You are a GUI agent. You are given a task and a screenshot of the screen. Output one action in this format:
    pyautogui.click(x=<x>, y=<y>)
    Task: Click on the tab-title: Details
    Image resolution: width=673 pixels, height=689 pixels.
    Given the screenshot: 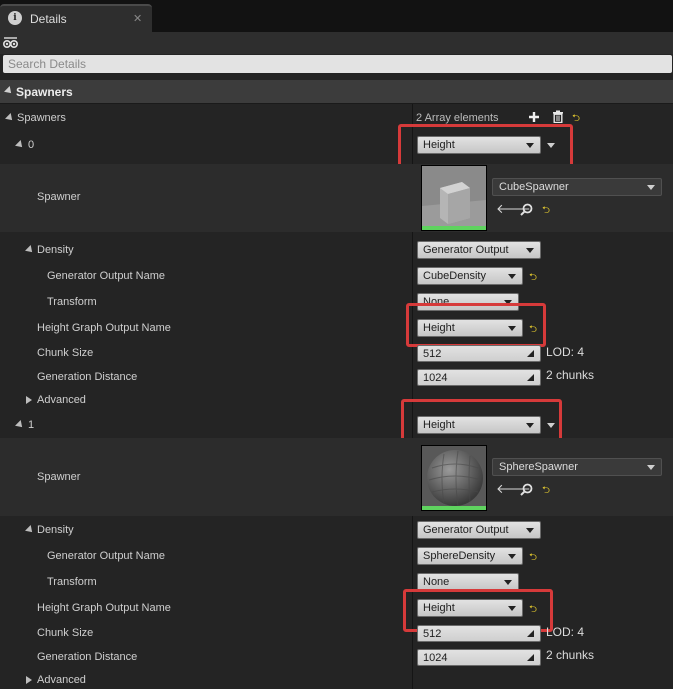 What is the action you would take?
    pyautogui.click(x=48, y=19)
    